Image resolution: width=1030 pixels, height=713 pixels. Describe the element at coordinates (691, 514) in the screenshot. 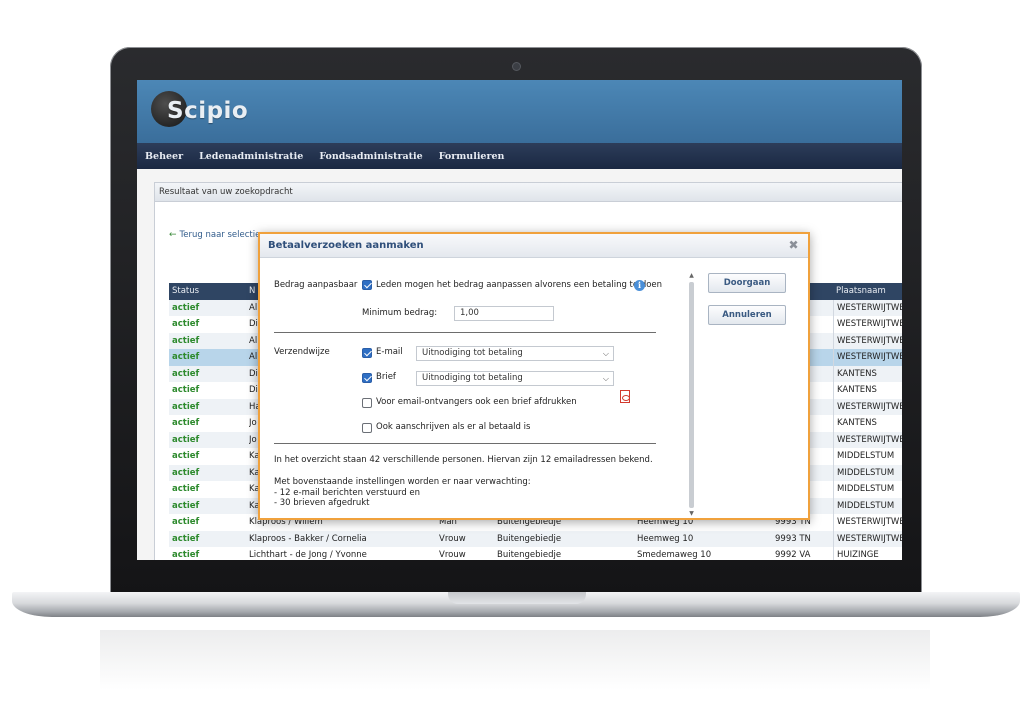

I see `scroll-down-icon: ▼` at that location.